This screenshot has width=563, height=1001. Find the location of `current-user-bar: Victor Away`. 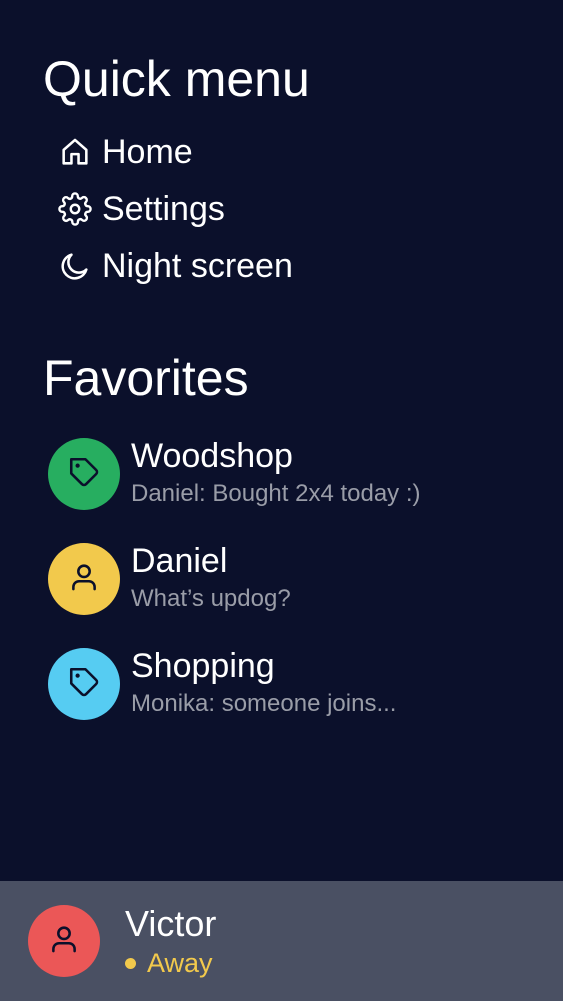

current-user-bar: Victor Away is located at coordinates (281, 941).